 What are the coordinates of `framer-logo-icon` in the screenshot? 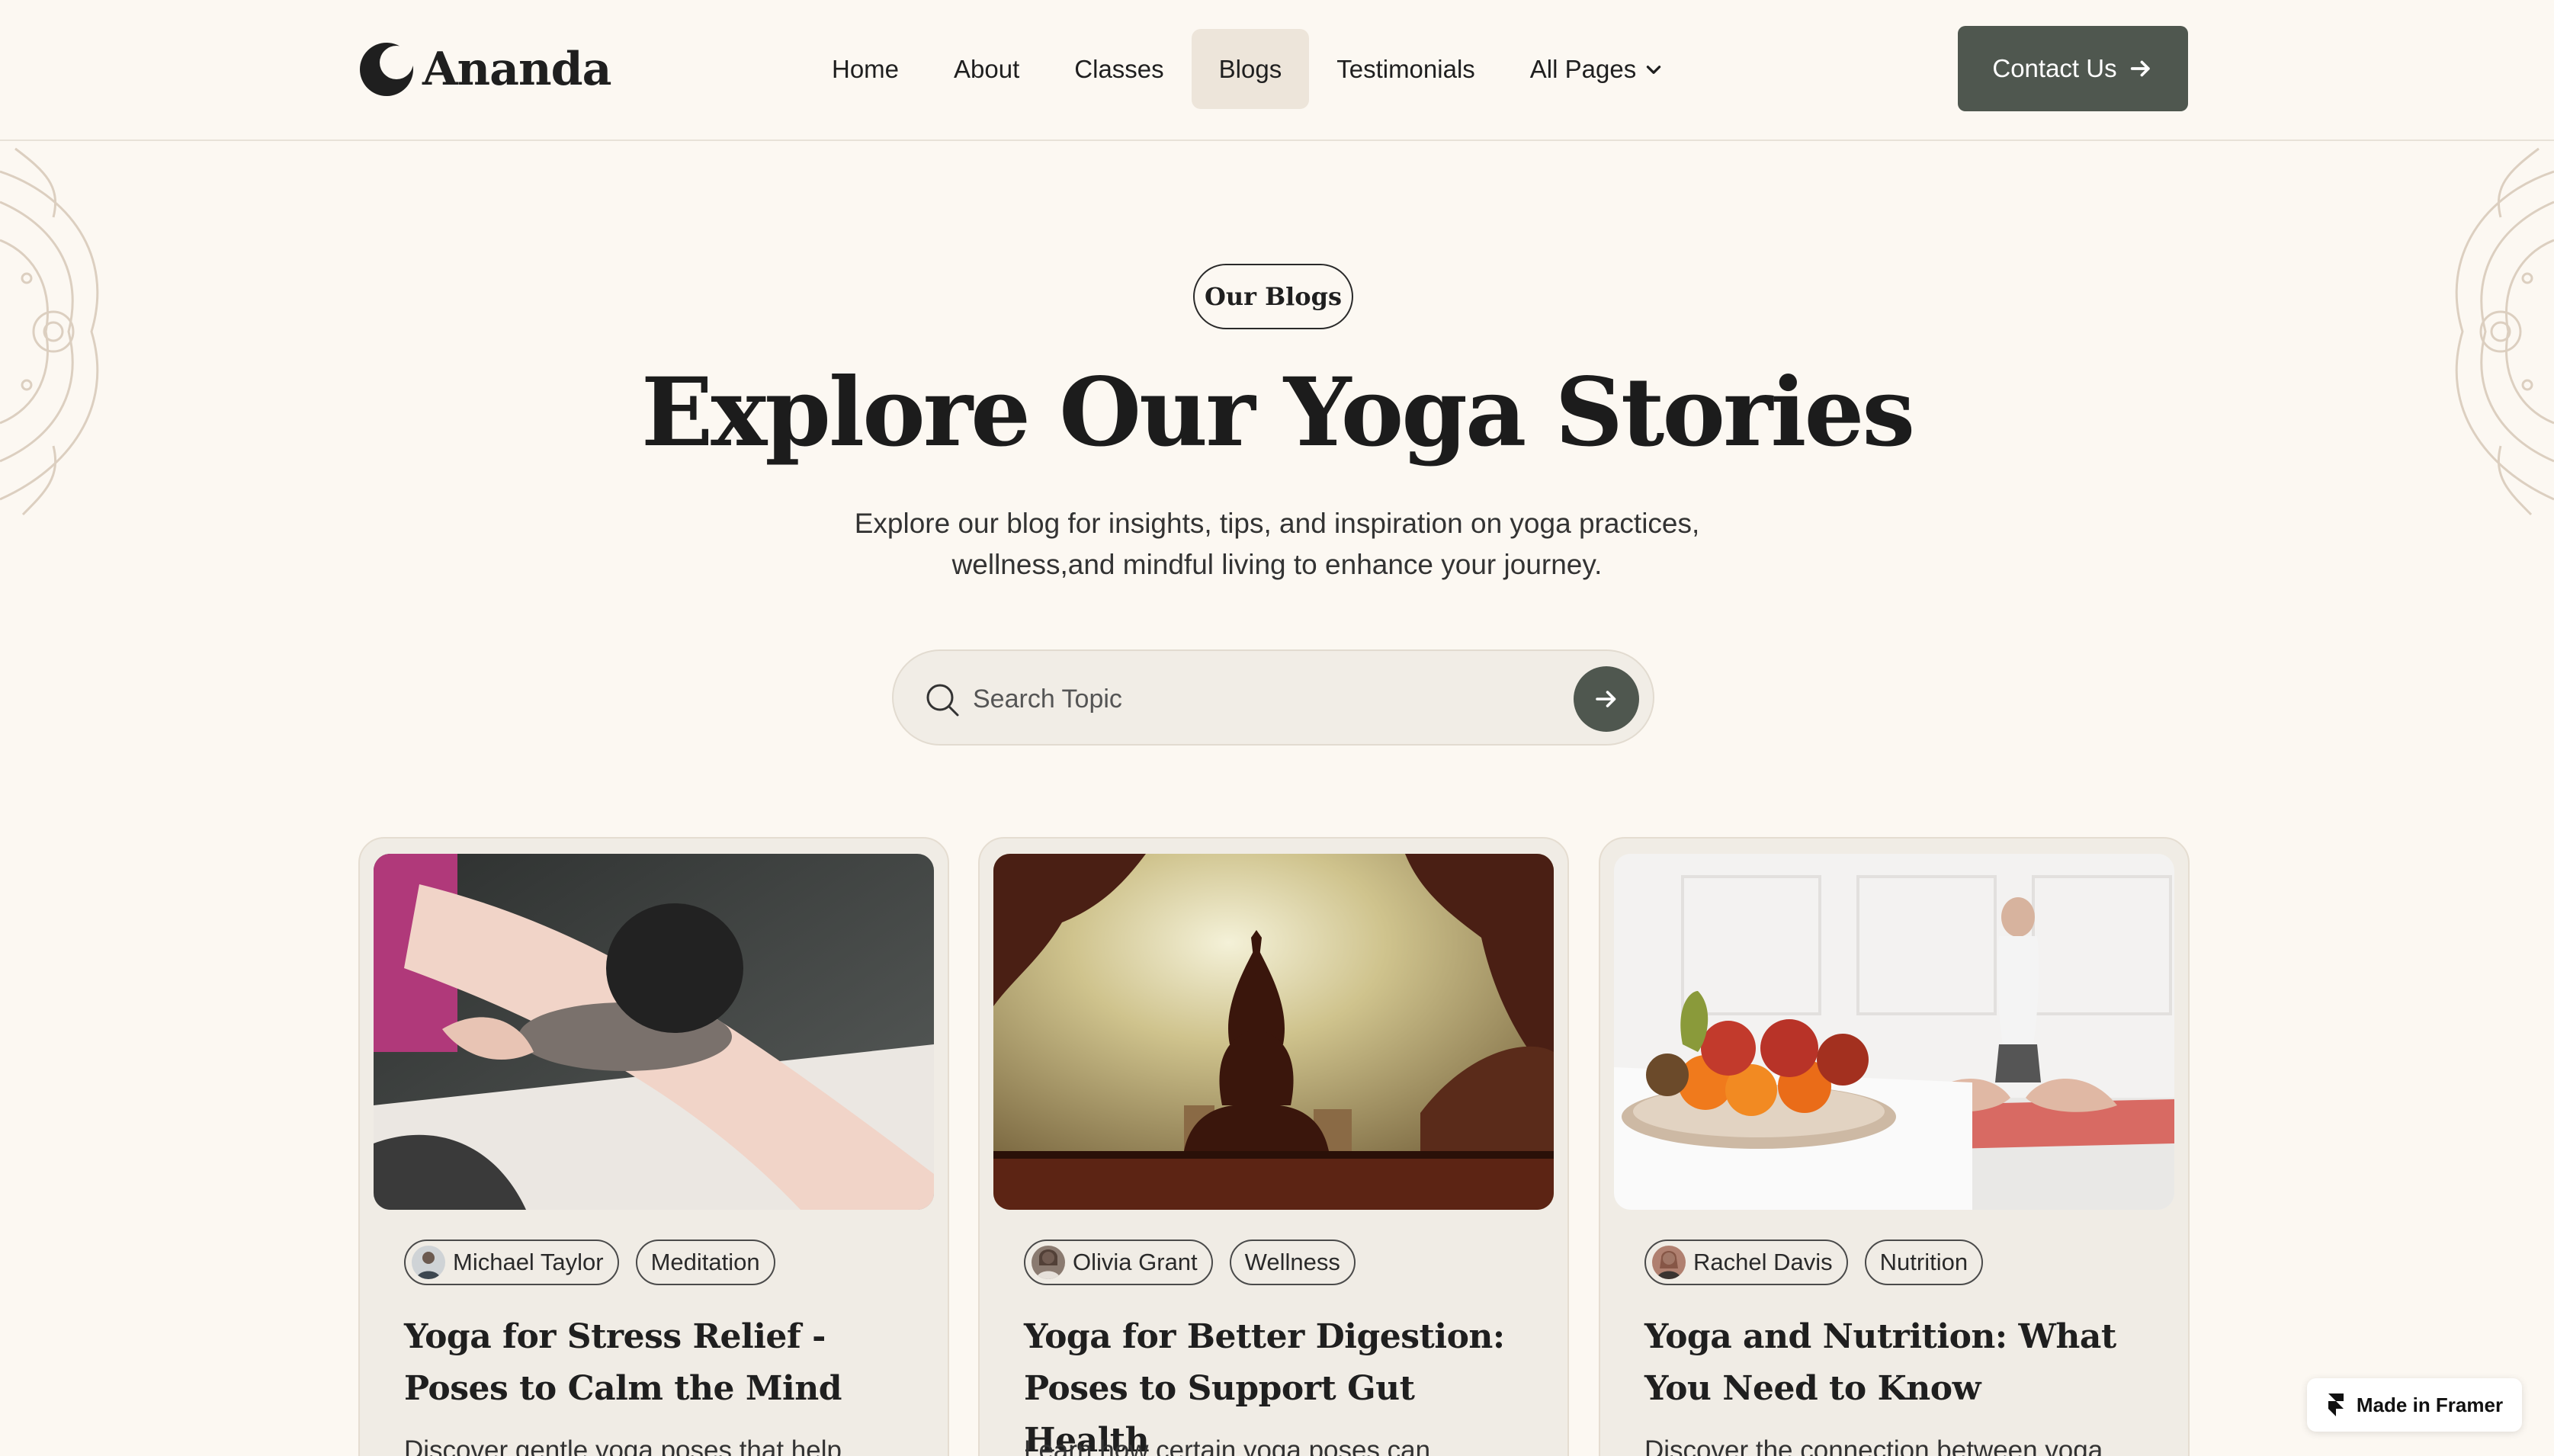 It's located at (2336, 1404).